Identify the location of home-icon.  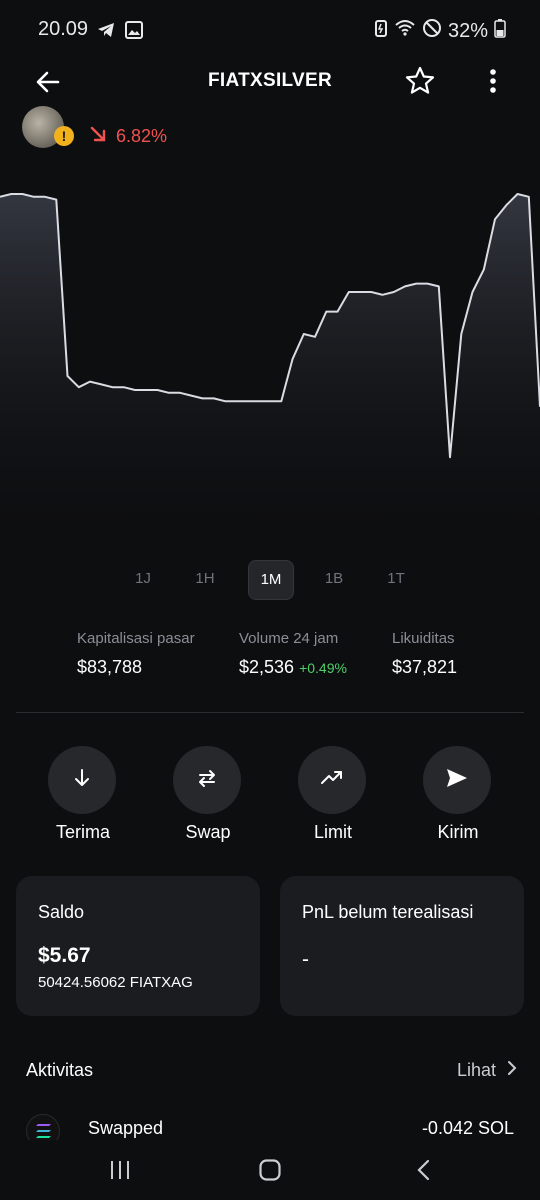
(270, 1172).